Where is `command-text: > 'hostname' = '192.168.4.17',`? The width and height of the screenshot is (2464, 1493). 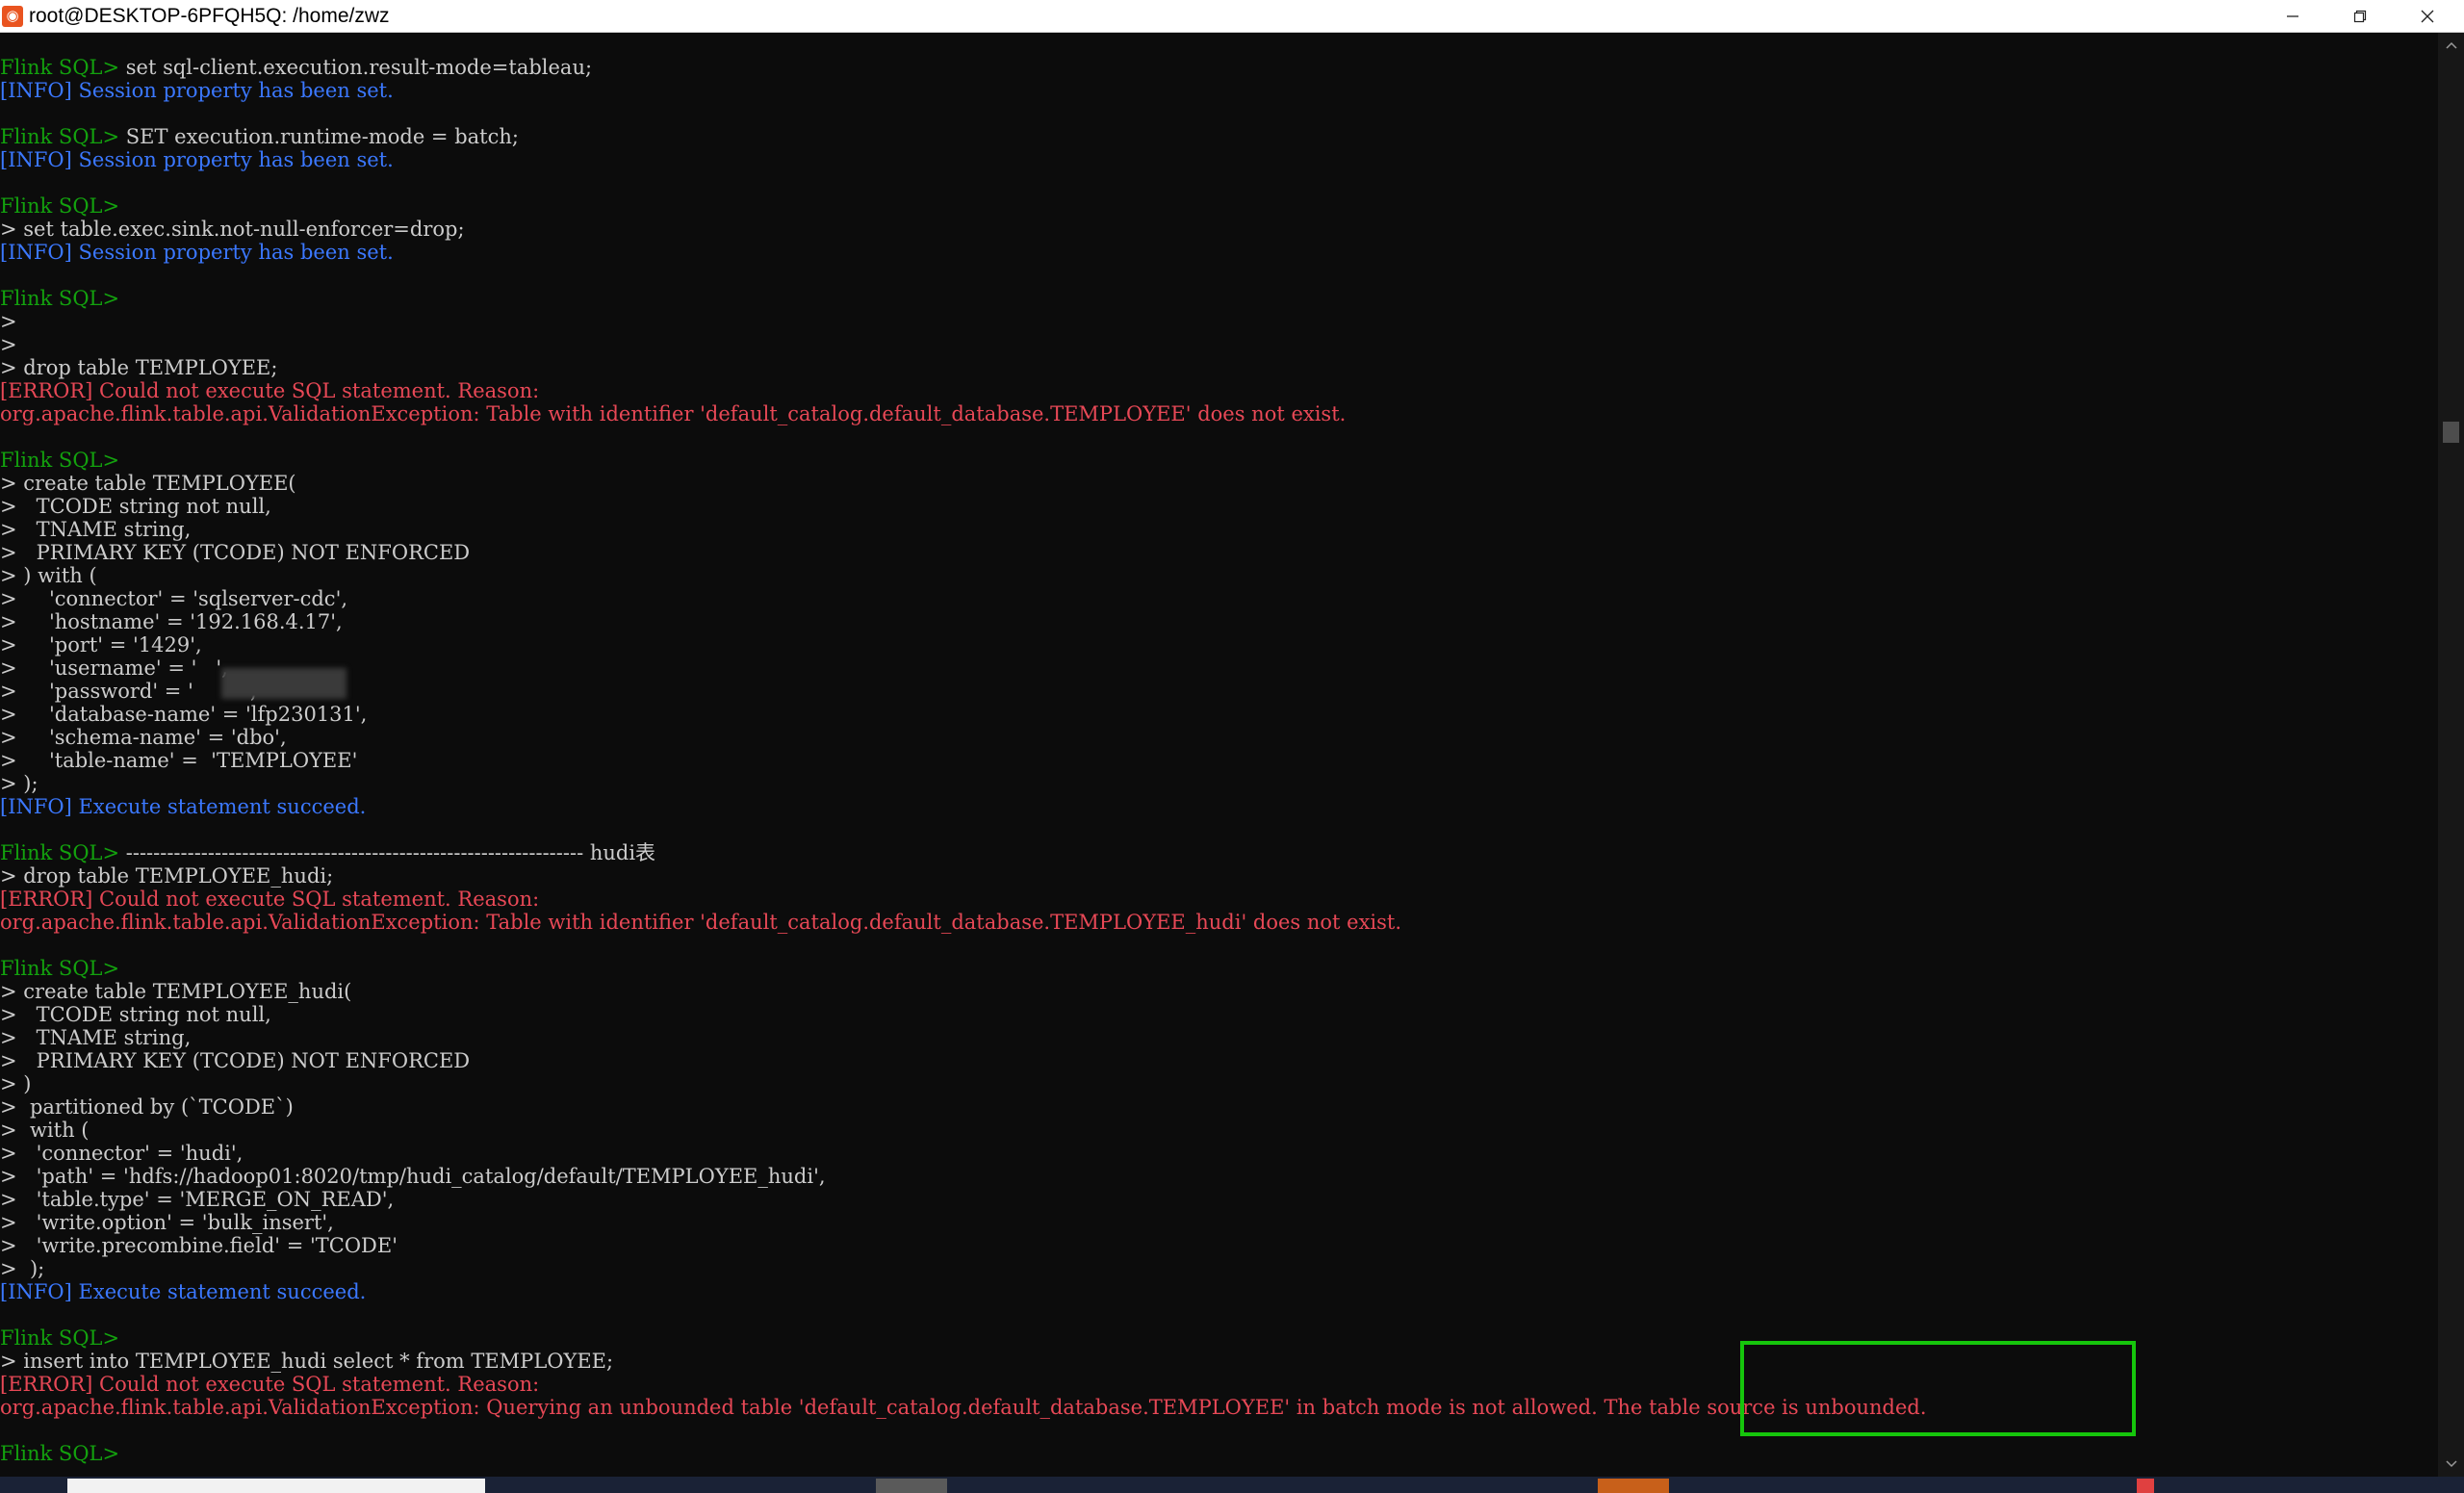
command-text: > 'hostname' = '192.168.4.17', is located at coordinates (171, 622).